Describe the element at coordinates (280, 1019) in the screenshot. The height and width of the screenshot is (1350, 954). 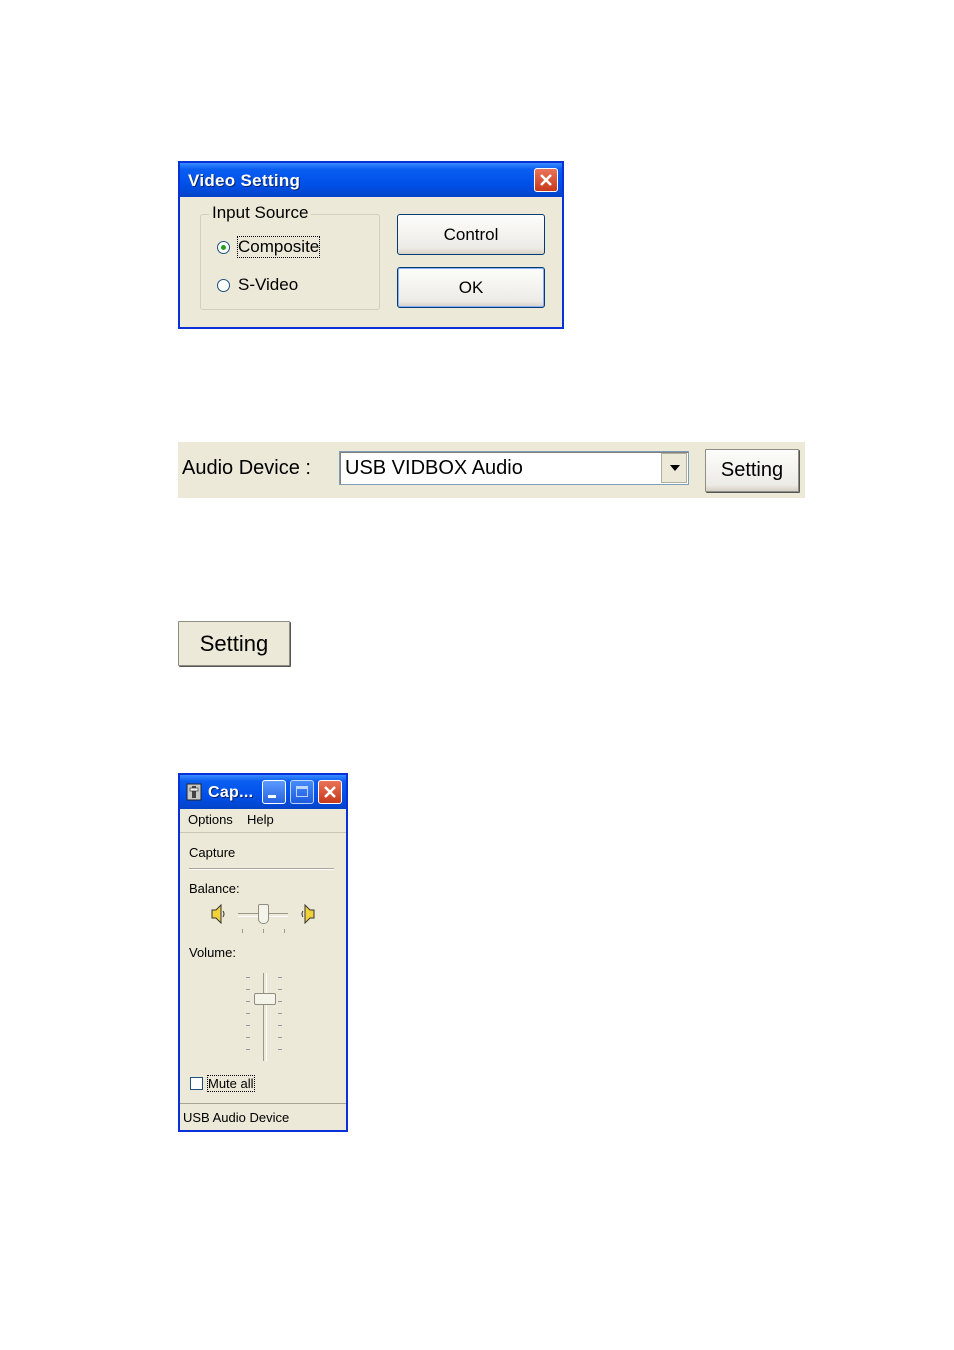
I see `volume-tick-marks-right` at that location.